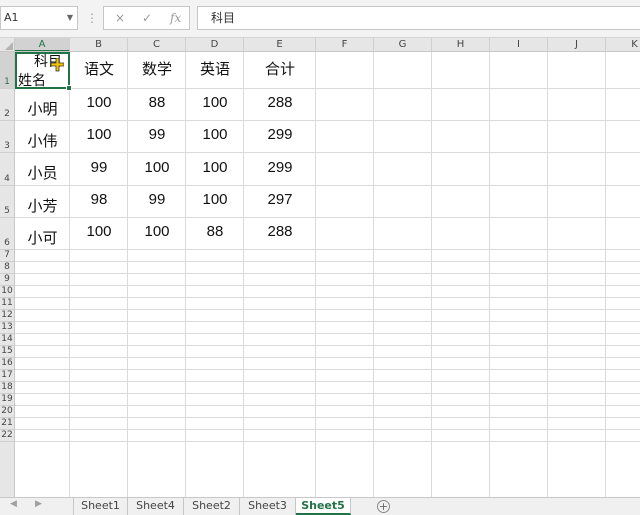 This screenshot has width=640, height=515. What do you see at coordinates (13, 504) in the screenshot?
I see `prev-sheet-icon: ◀` at bounding box center [13, 504].